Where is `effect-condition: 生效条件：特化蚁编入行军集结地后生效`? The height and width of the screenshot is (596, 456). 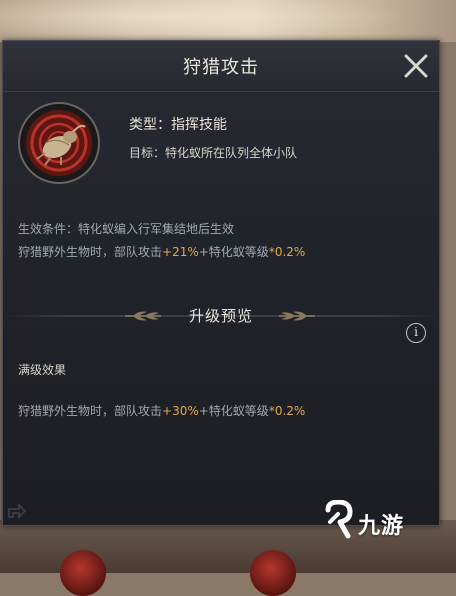 effect-condition: 生效条件：特化蚁编入行军集结地后生效 is located at coordinates (126, 229).